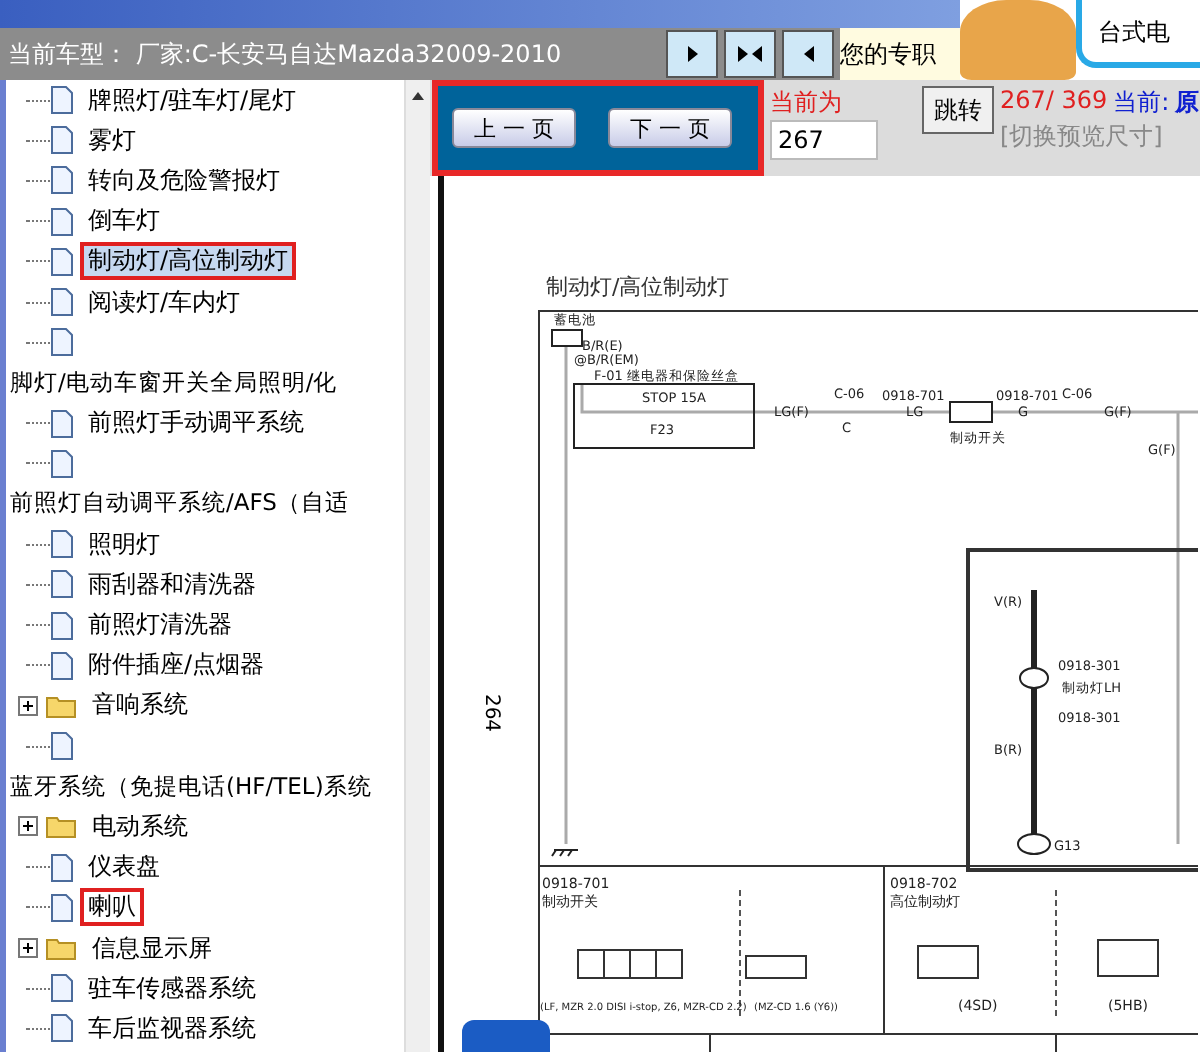 The width and height of the screenshot is (1200, 1052). I want to click on page-number: 264, so click(491, 713).